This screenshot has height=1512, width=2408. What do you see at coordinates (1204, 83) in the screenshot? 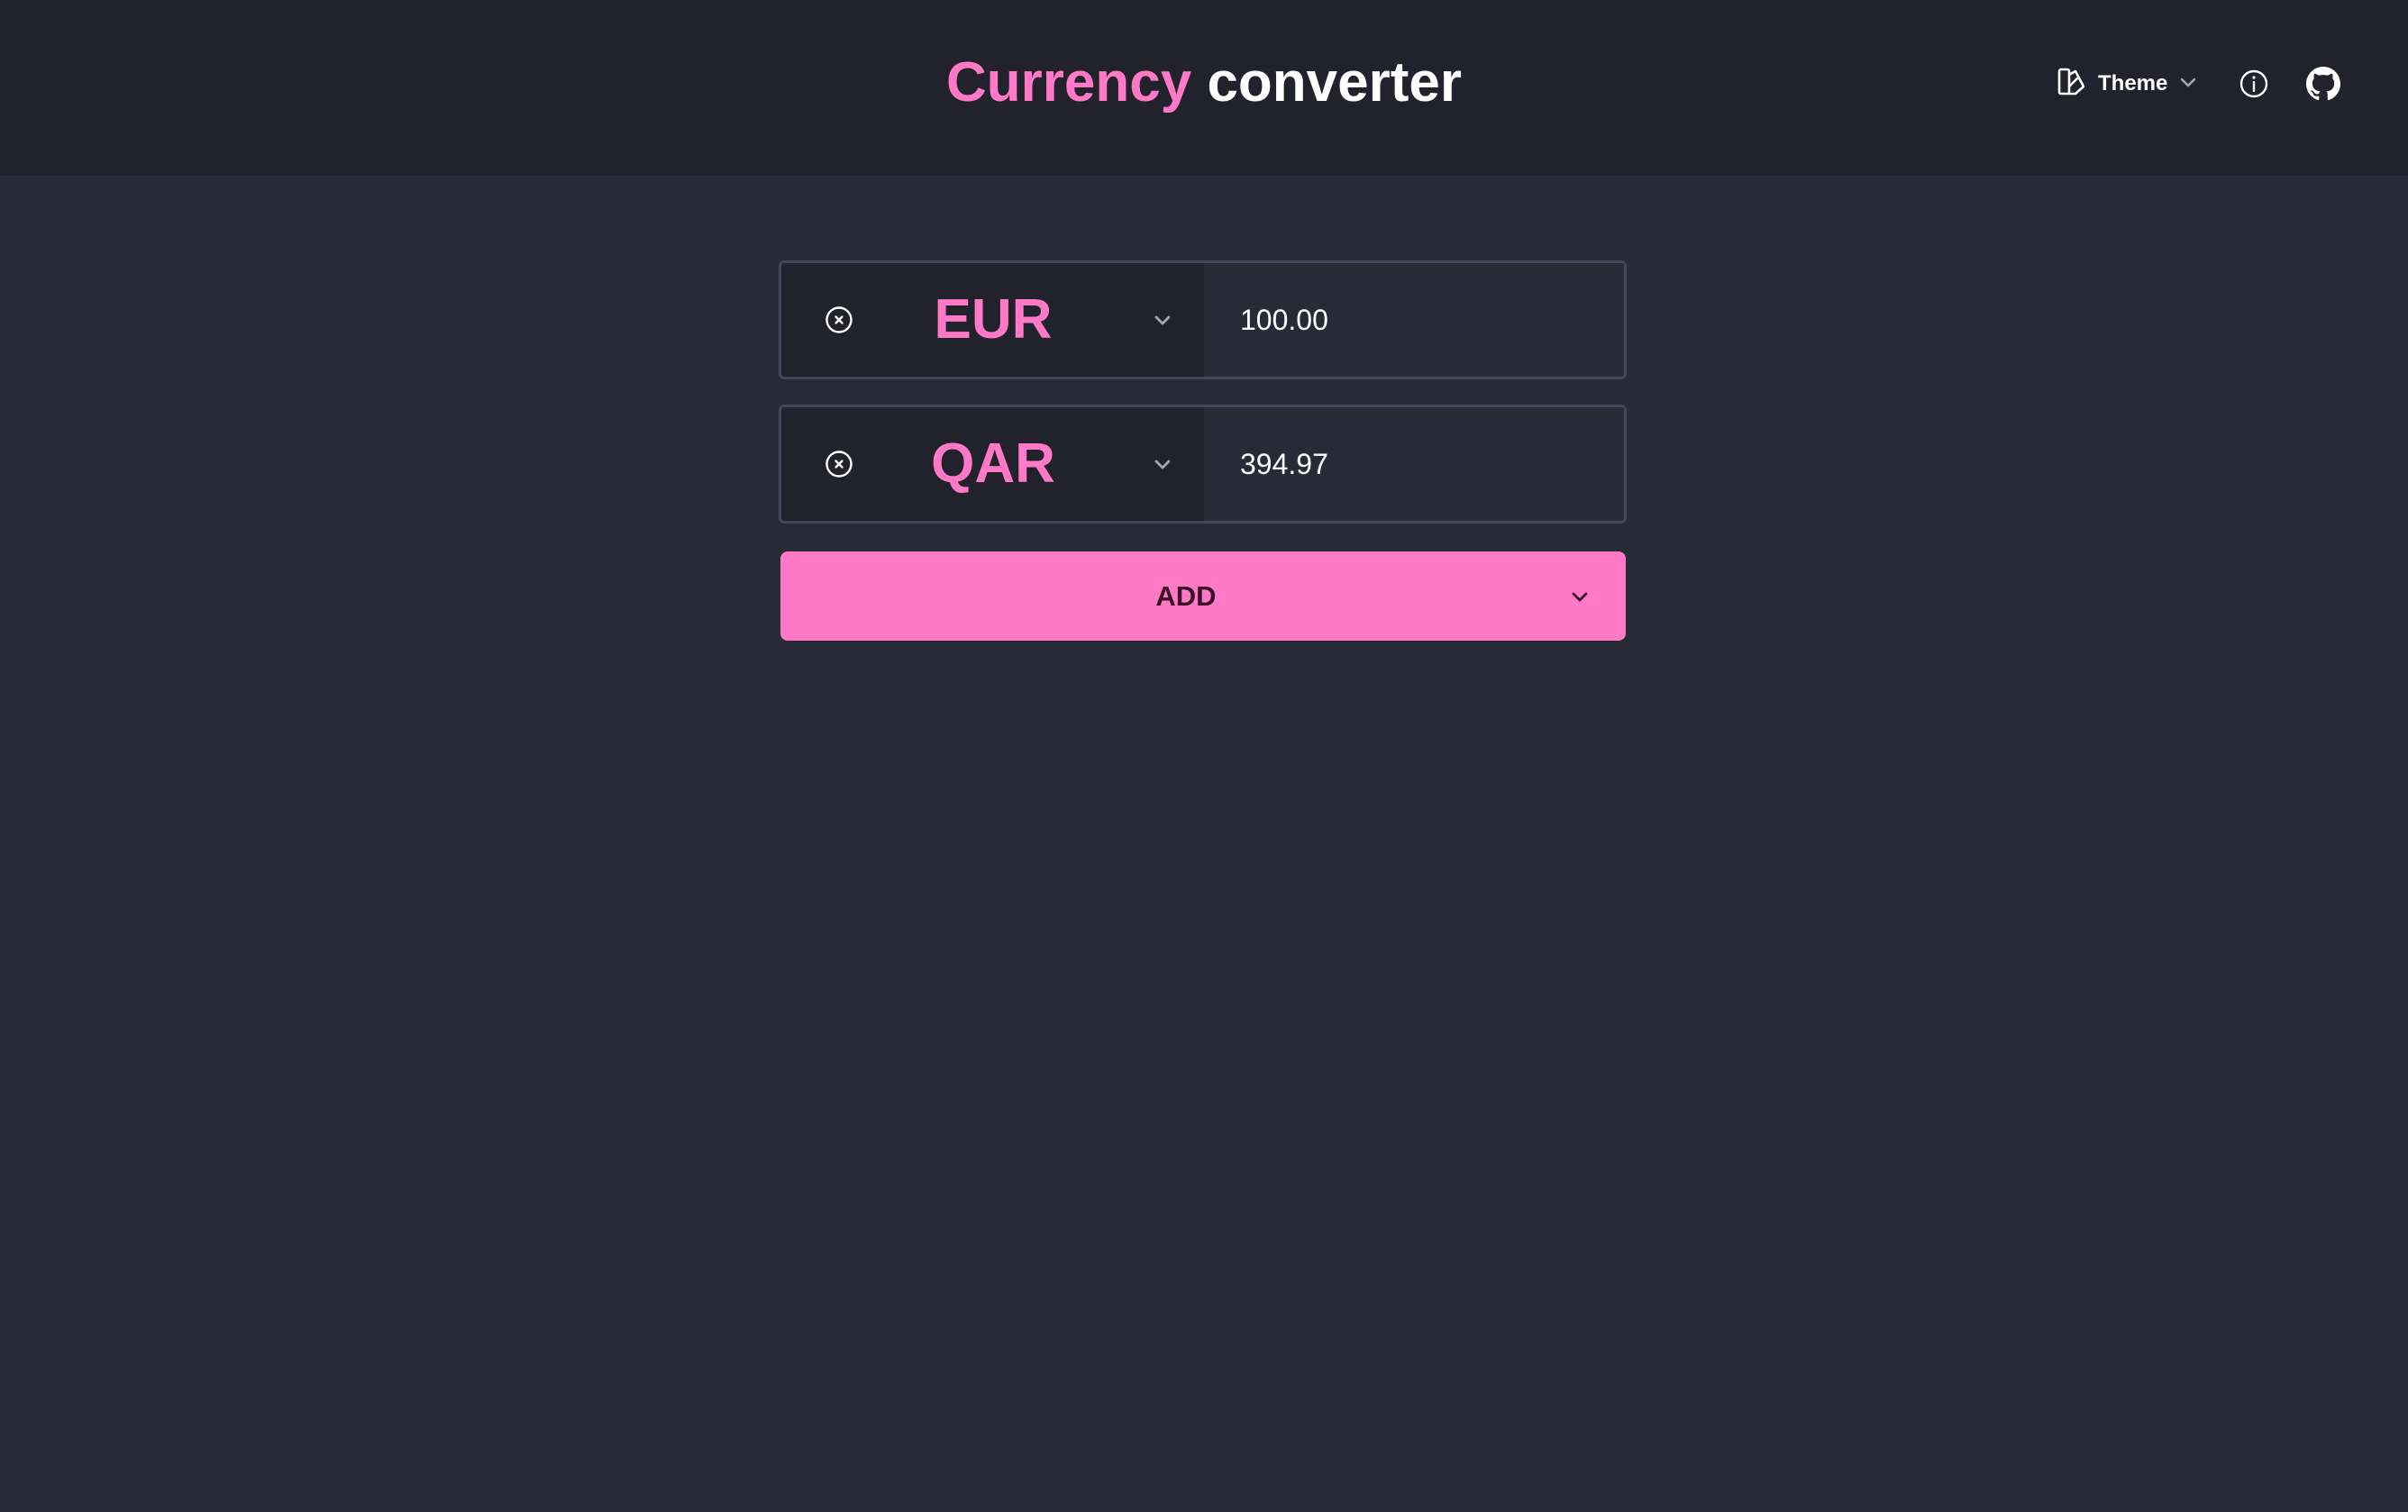
I see `app-title: Currency converter` at bounding box center [1204, 83].